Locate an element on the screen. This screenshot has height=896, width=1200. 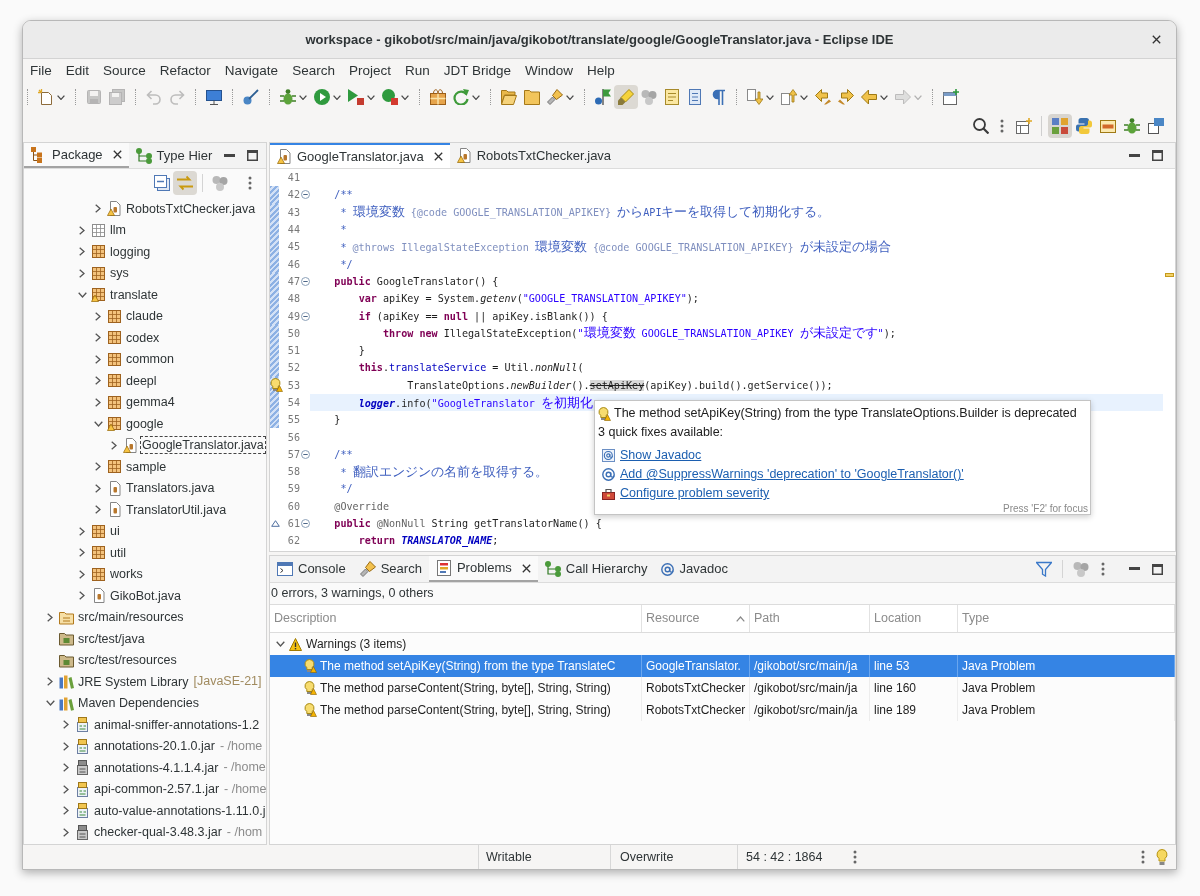
menu-item: Help is located at coordinates (601, 71).